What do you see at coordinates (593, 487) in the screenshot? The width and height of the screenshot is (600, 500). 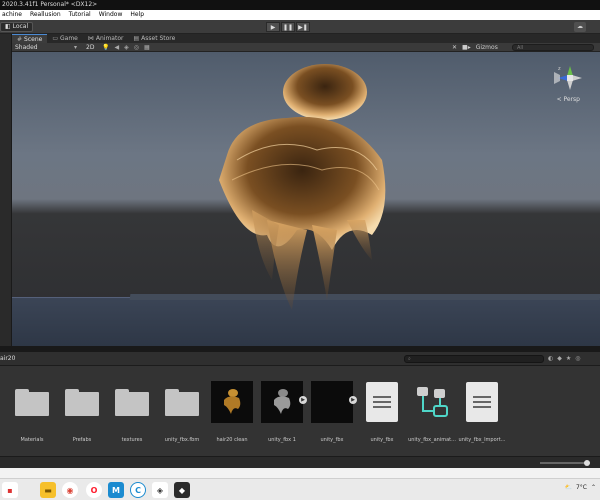 I see `chevron-up-icon: ⌃` at bounding box center [593, 487].